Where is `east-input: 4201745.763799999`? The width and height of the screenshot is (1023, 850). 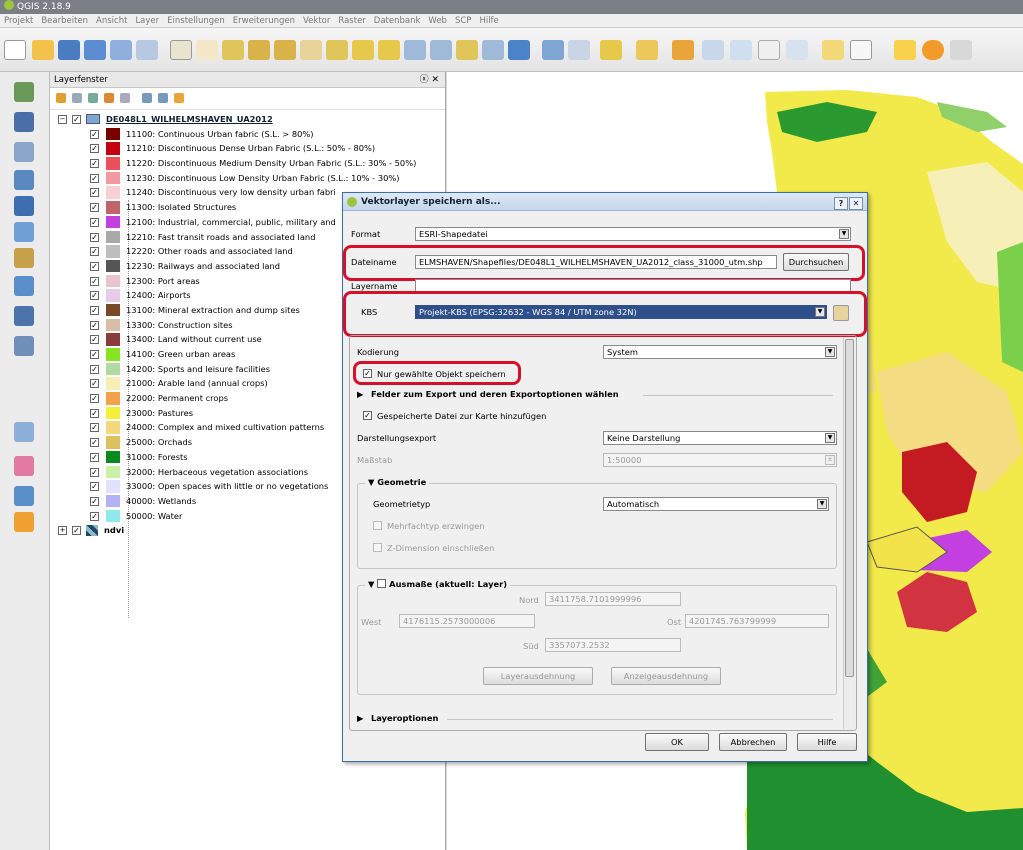 east-input: 4201745.763799999 is located at coordinates (757, 621).